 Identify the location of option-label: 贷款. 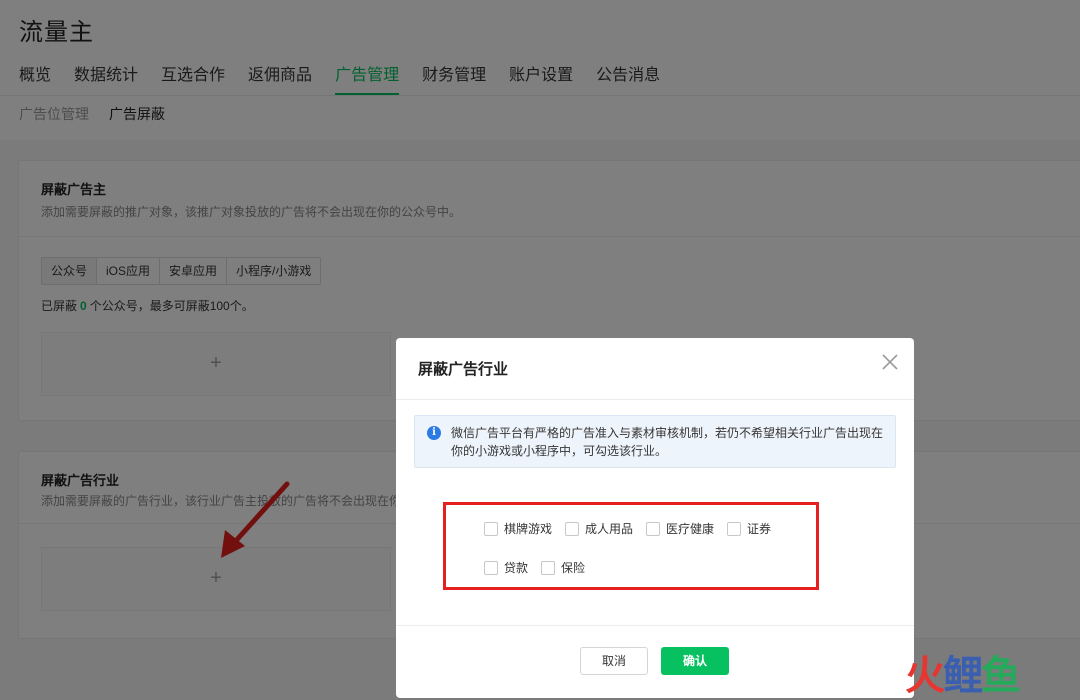
(516, 568).